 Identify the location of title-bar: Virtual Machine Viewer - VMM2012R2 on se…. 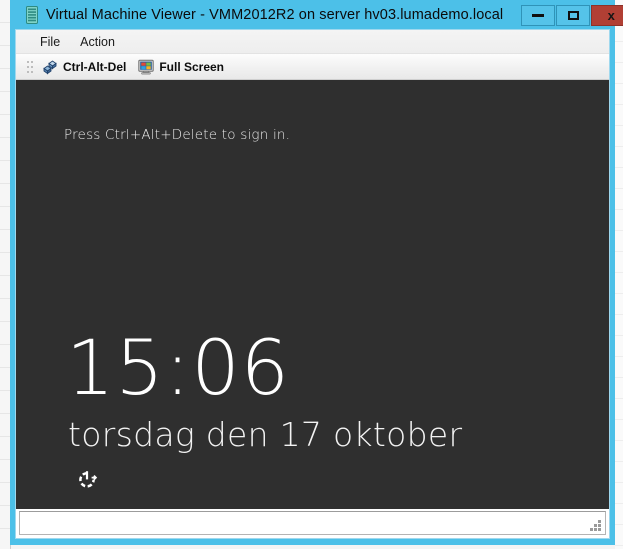
(316, 14).